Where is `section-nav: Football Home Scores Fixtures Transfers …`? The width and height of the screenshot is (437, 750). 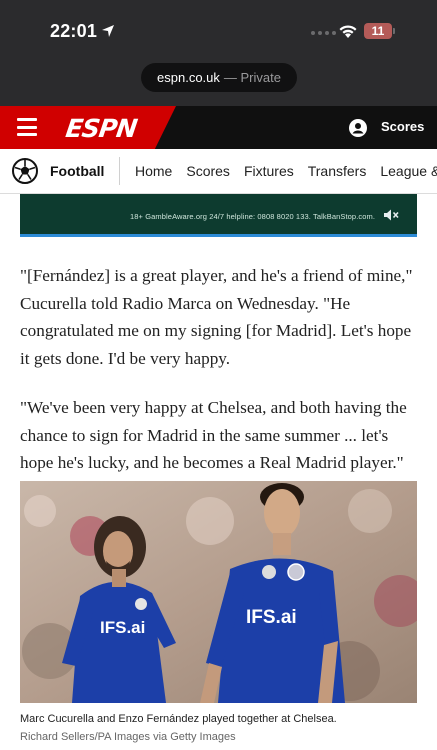 section-nav: Football Home Scores Fixtures Transfers … is located at coordinates (218, 171).